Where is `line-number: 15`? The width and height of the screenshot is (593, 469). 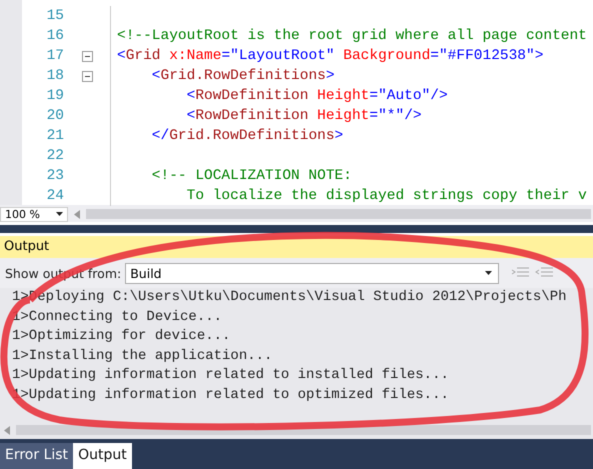 line-number: 15 is located at coordinates (55, 16).